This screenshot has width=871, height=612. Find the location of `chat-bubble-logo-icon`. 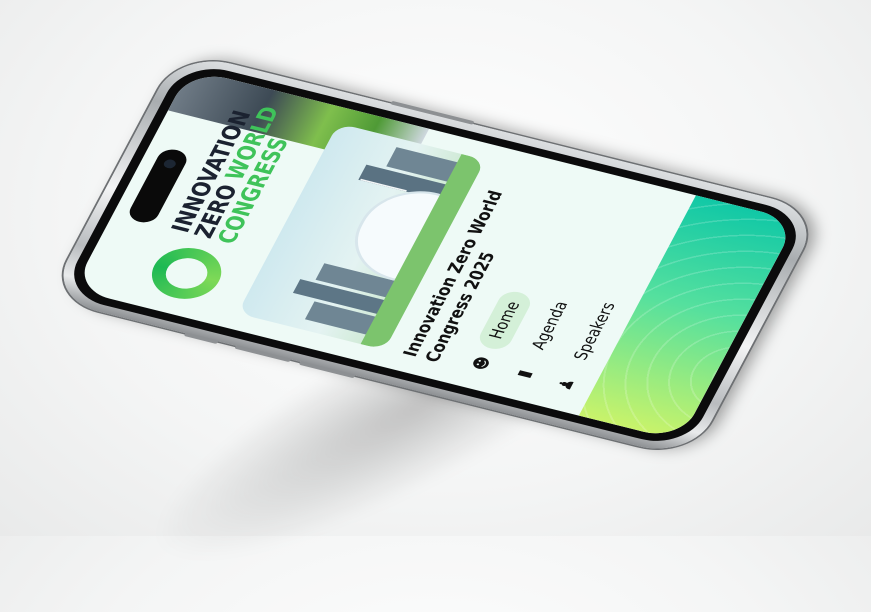

chat-bubble-logo-icon is located at coordinates (186, 273).